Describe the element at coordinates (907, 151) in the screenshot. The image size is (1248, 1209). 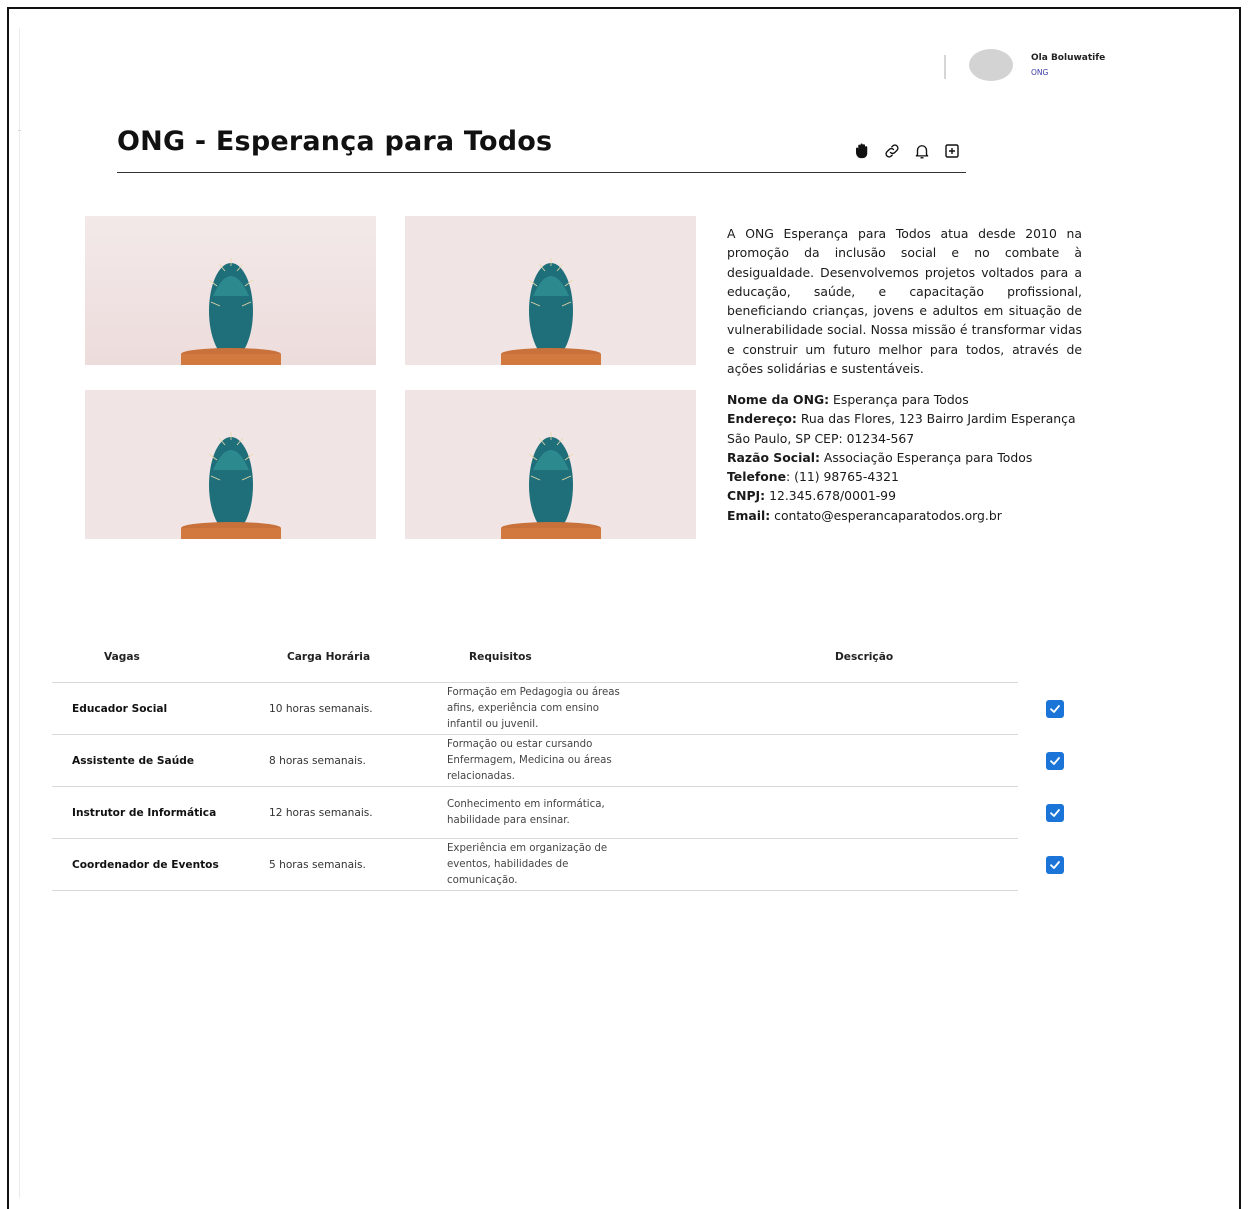
I see `toolbar` at that location.